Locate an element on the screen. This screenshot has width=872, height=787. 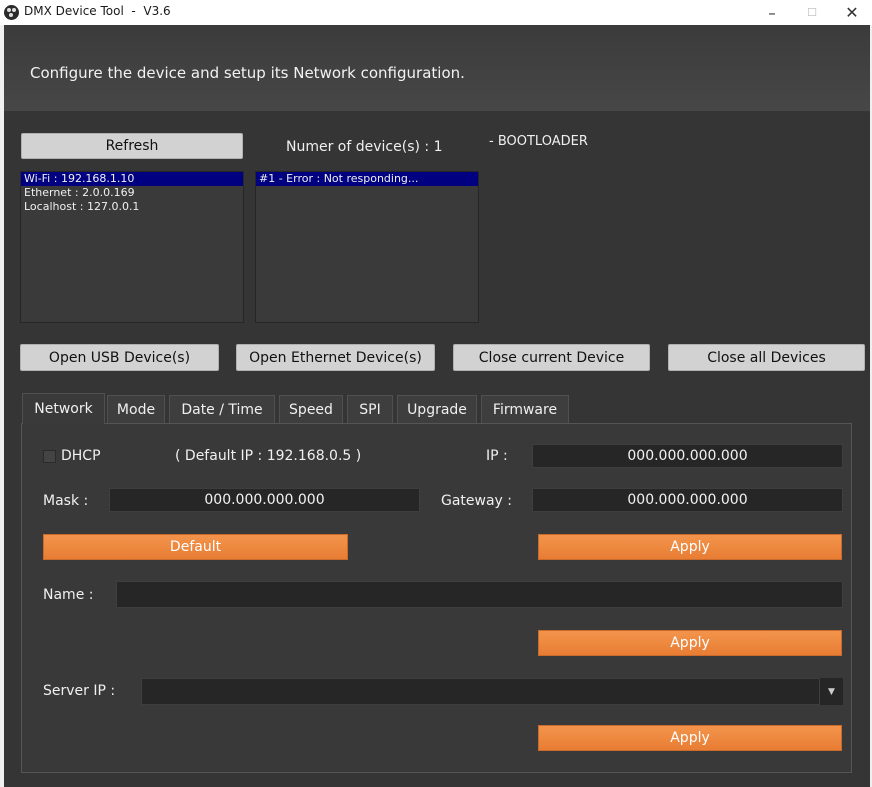
interface-item: Localhost : 127.0.0.1 is located at coordinates (132, 207).